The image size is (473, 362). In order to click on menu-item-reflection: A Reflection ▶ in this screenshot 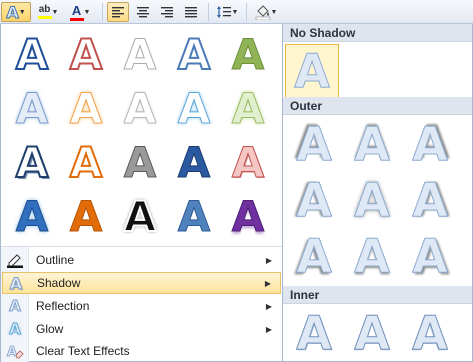, I will do `click(141, 306)`.